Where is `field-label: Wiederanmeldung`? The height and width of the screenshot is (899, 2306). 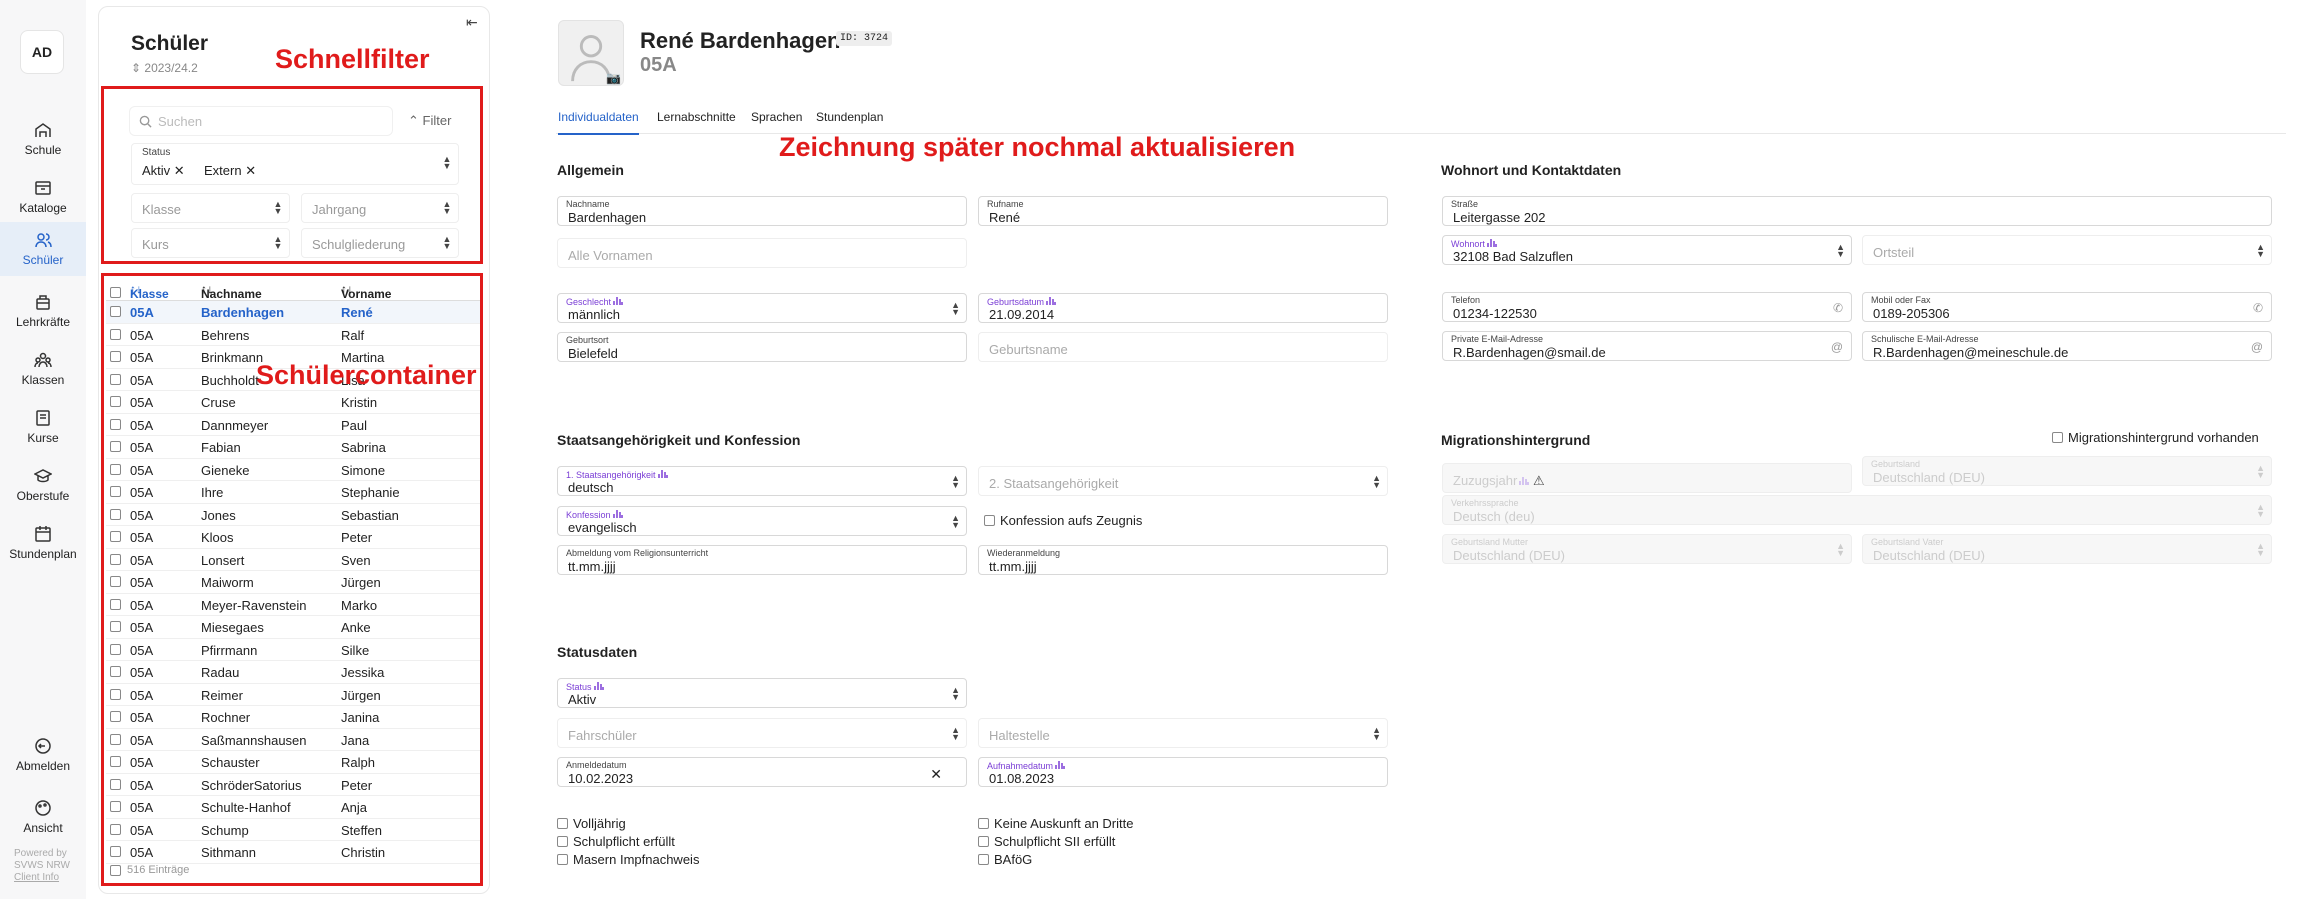 field-label: Wiederanmeldung is located at coordinates (1024, 553).